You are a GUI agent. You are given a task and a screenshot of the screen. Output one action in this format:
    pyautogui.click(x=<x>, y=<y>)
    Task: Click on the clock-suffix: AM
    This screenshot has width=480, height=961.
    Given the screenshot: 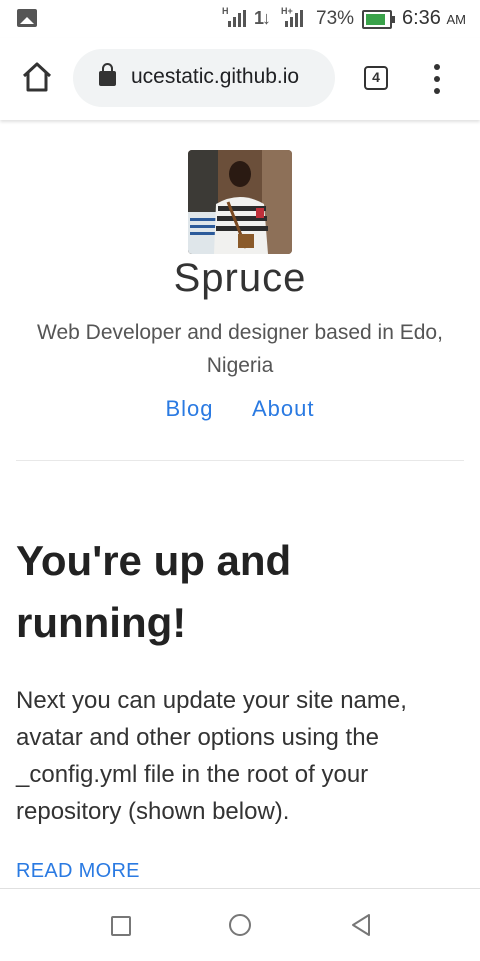 What is the action you would take?
    pyautogui.click(x=456, y=19)
    